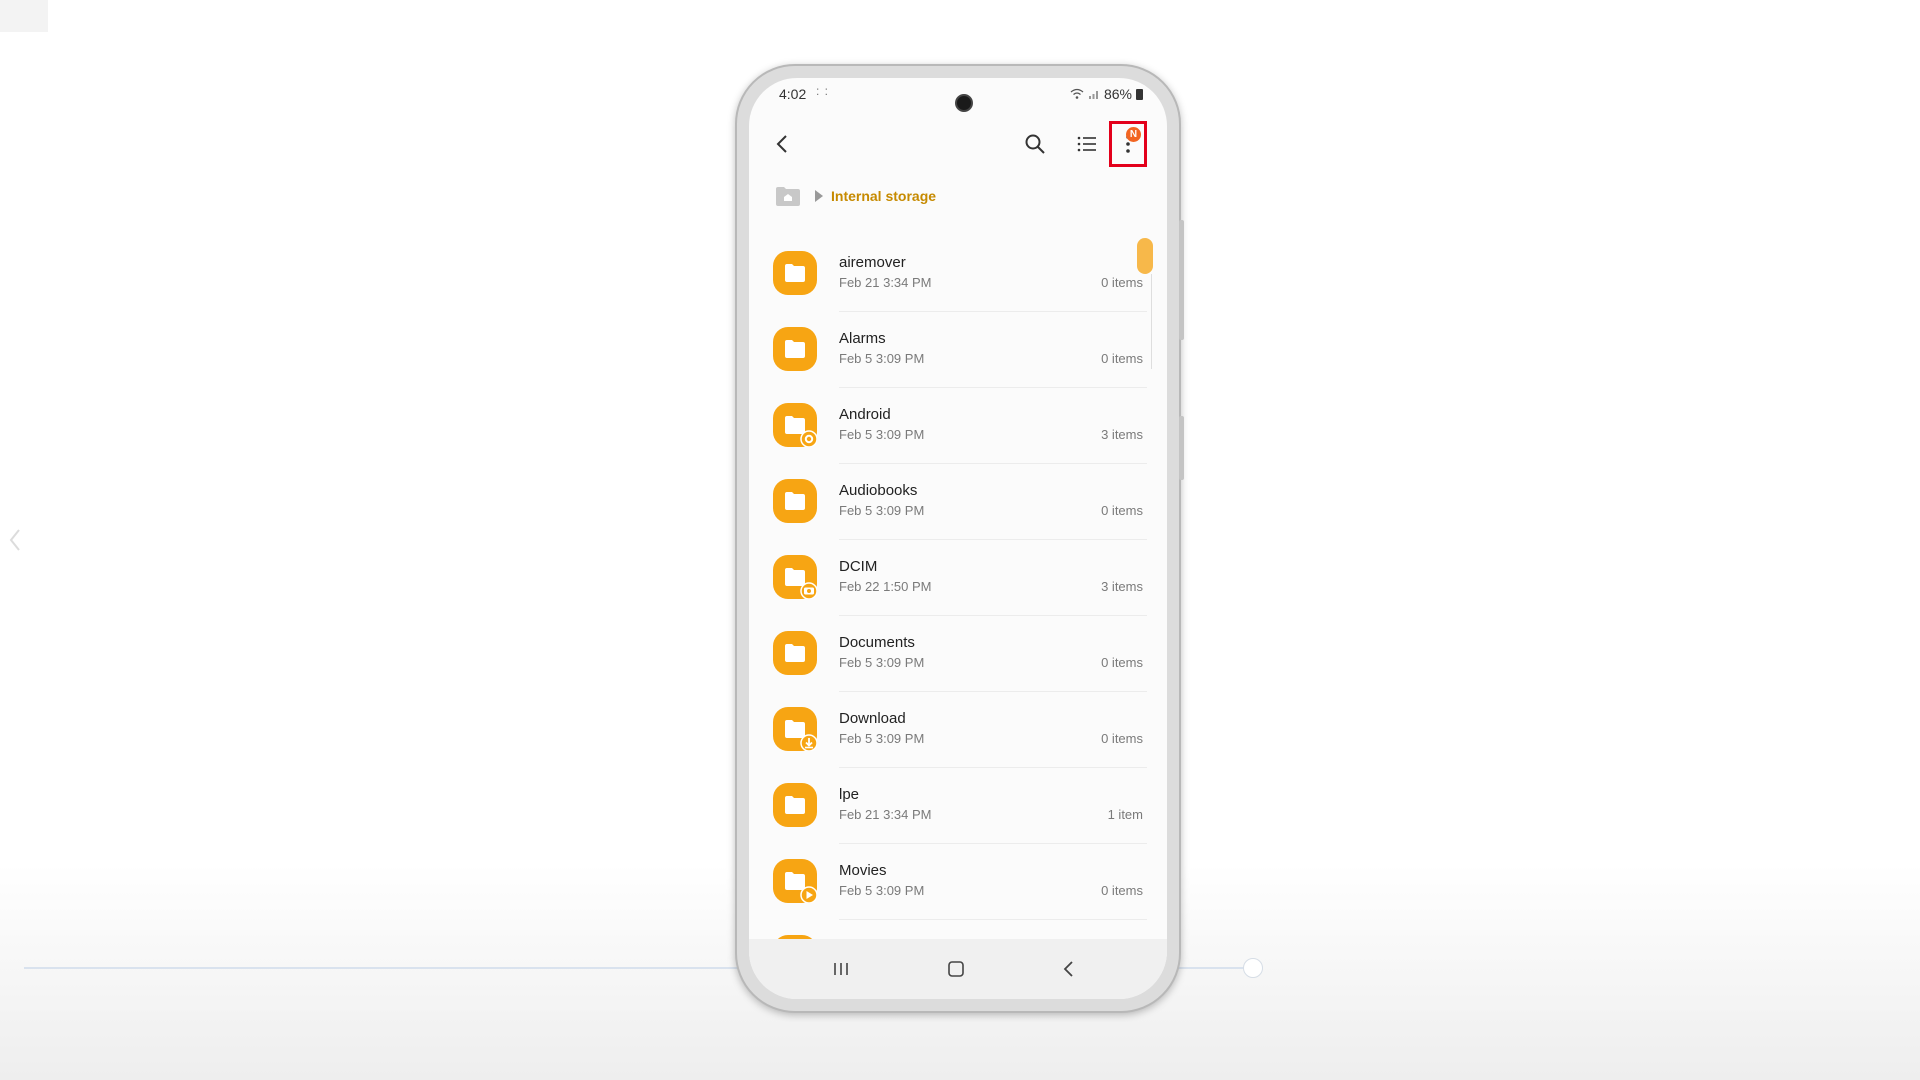  What do you see at coordinates (1139, 94) in the screenshot?
I see `battery-icon` at bounding box center [1139, 94].